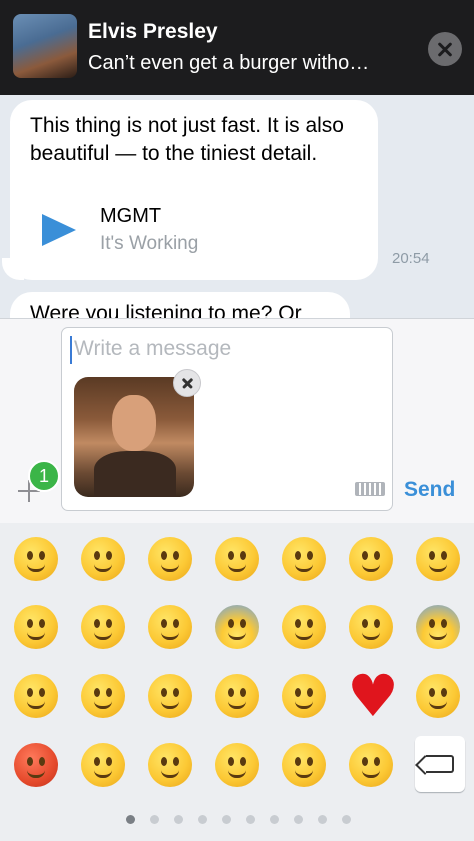 The width and height of the screenshot is (474, 841). I want to click on unamused-emoji-icon, so click(371, 559).